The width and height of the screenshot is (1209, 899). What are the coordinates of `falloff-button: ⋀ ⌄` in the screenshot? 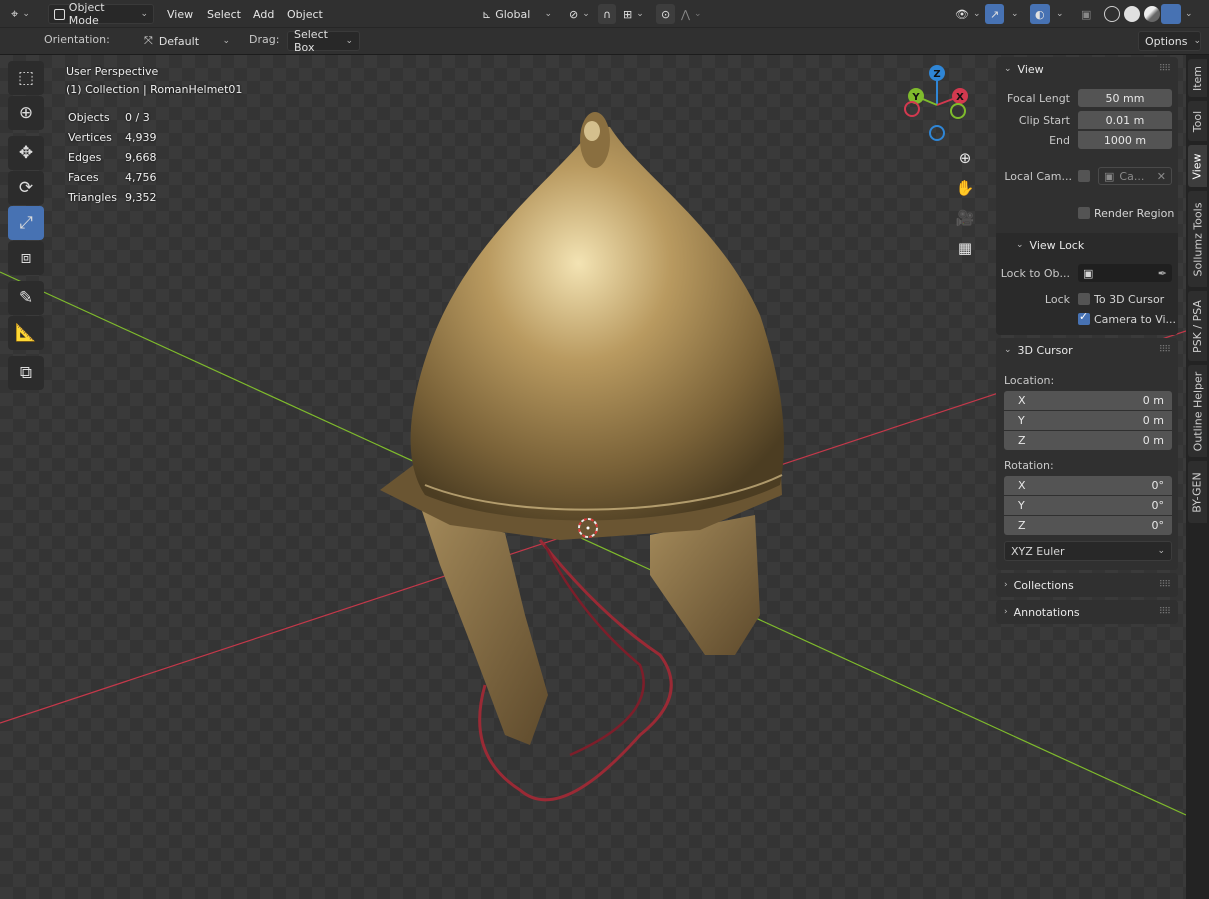 It's located at (691, 14).